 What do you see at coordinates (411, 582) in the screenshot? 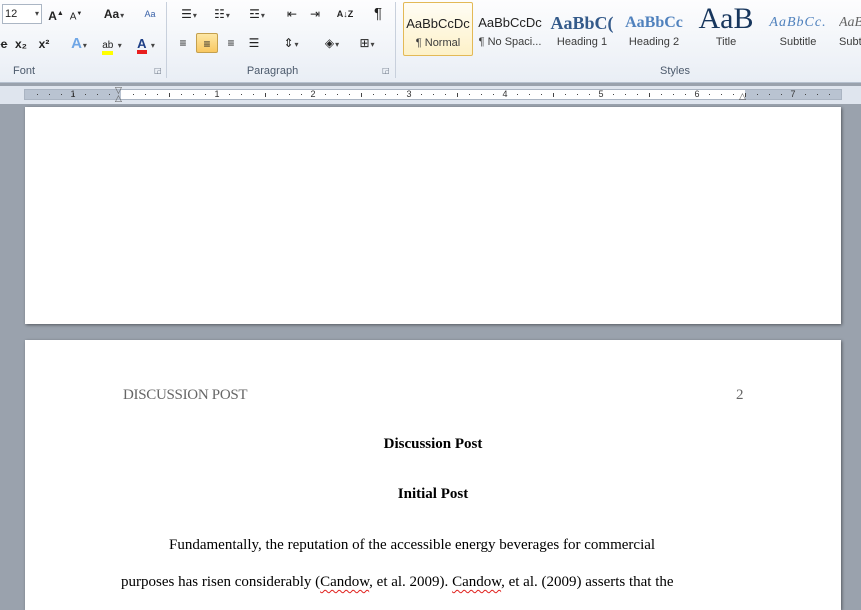
I see `body-text: , et al. 2009).` at bounding box center [411, 582].